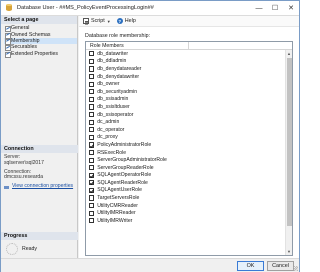  What do you see at coordinates (186, 213) in the screenshot?
I see `table-row: UtilityIMRReader` at bounding box center [186, 213].